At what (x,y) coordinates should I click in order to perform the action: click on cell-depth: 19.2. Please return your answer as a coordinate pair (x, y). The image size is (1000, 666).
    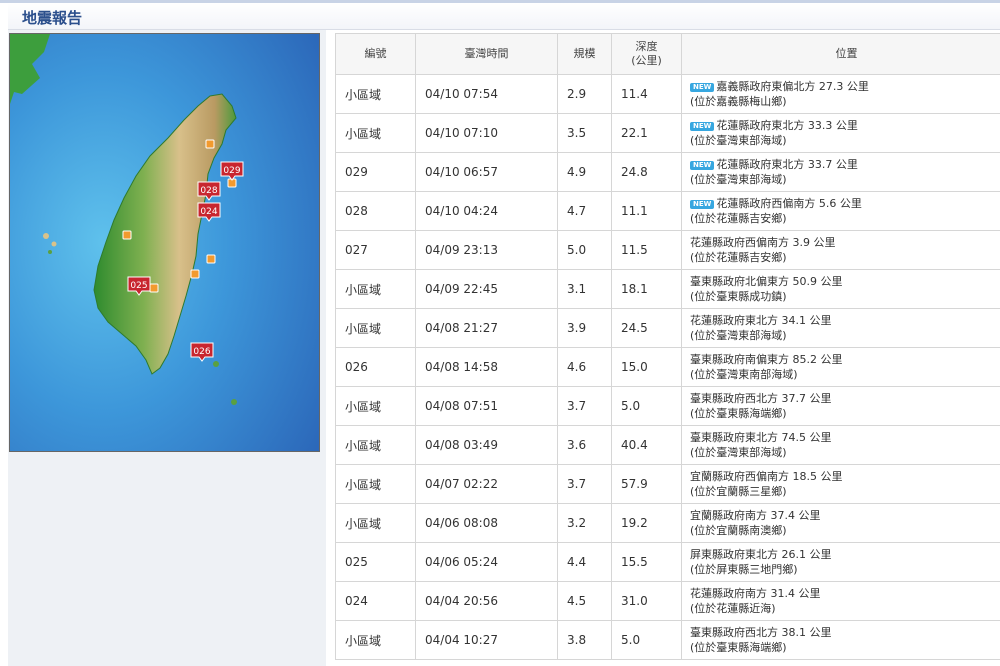
    Looking at the image, I should click on (646, 523).